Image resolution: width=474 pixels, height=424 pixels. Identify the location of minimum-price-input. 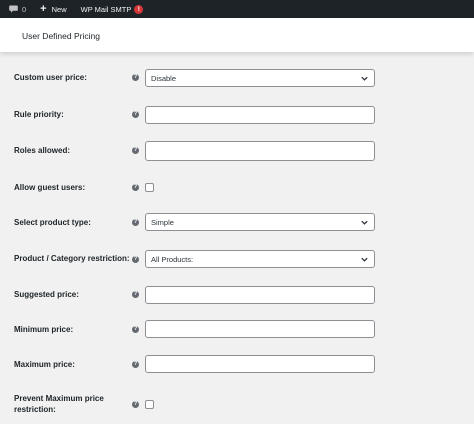
(260, 329).